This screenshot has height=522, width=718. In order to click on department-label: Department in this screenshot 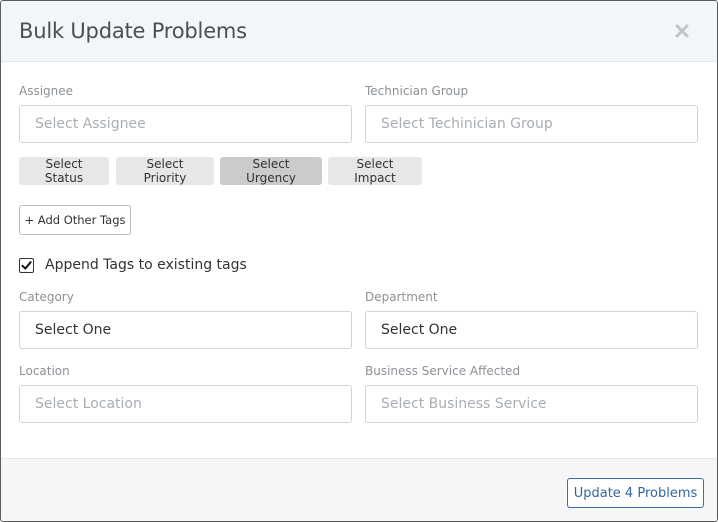, I will do `click(401, 297)`.